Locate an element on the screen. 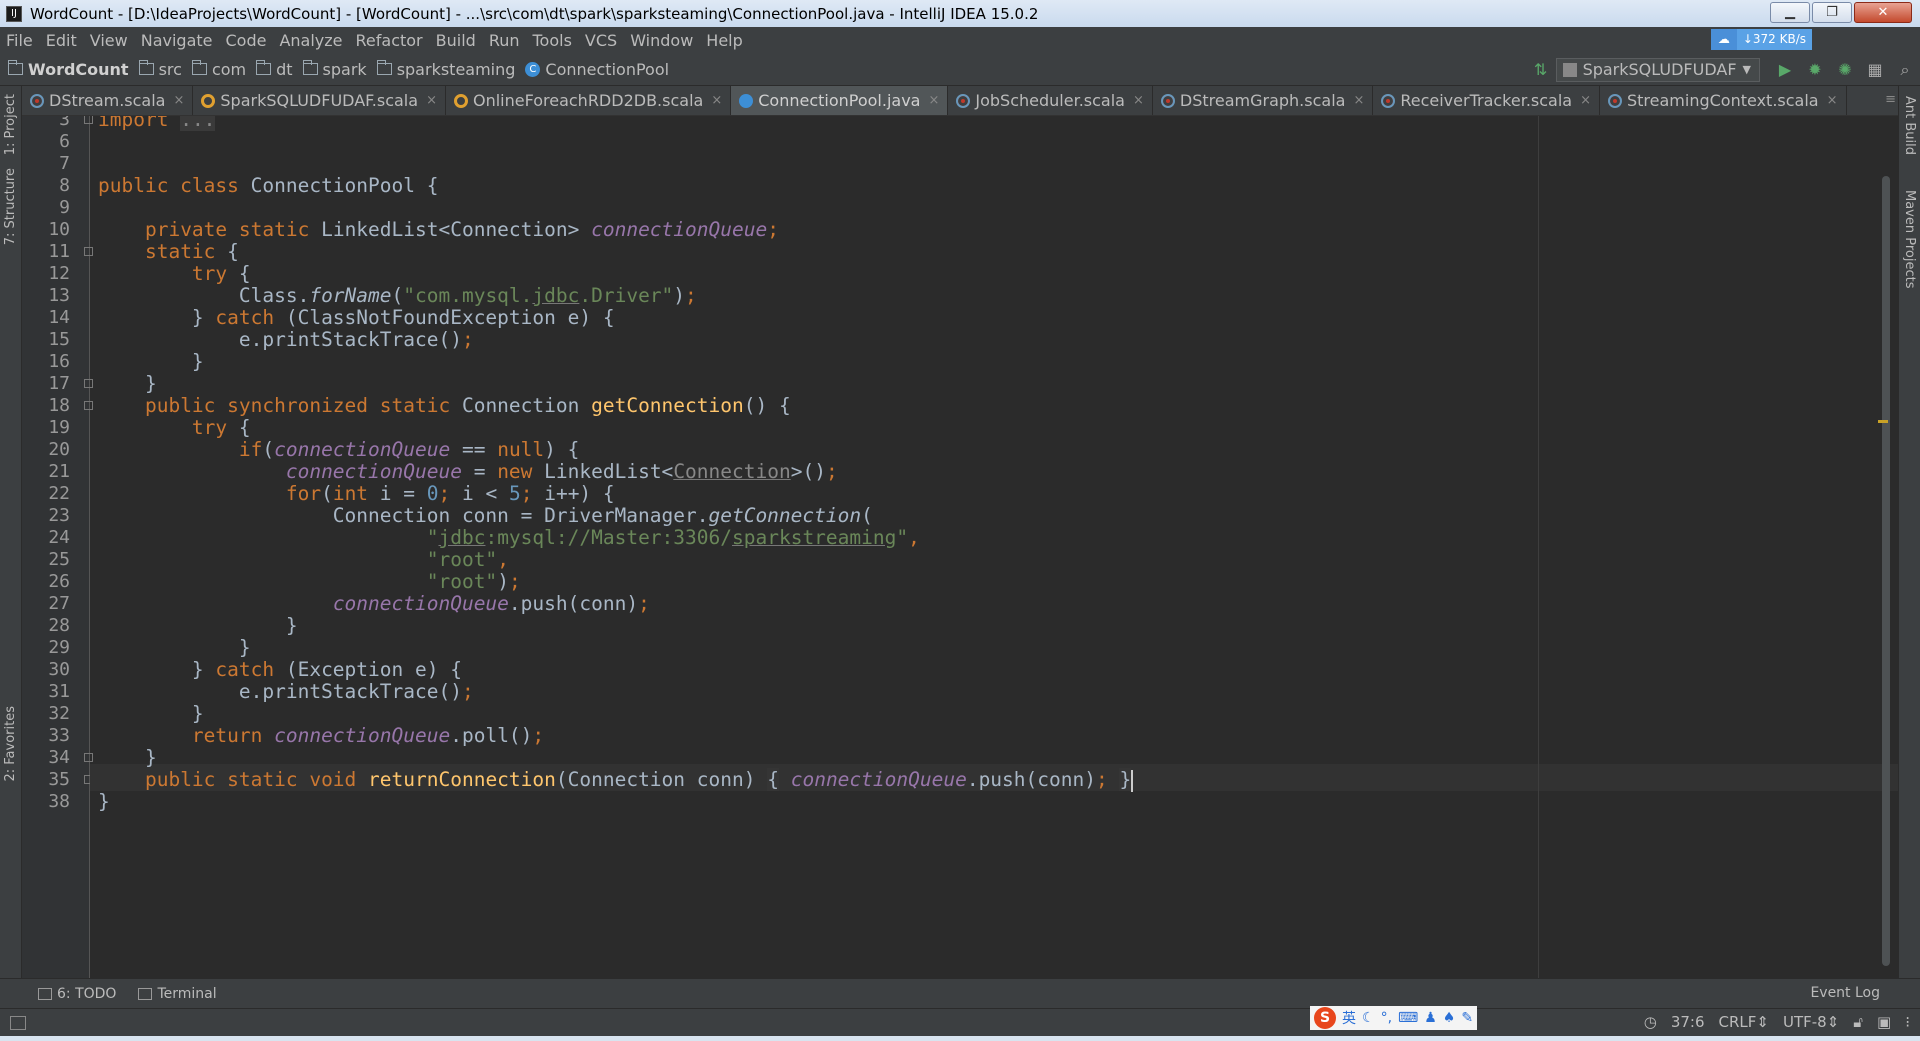 This screenshot has height=1041, width=1920. user-icon: ♟ is located at coordinates (1430, 1018).